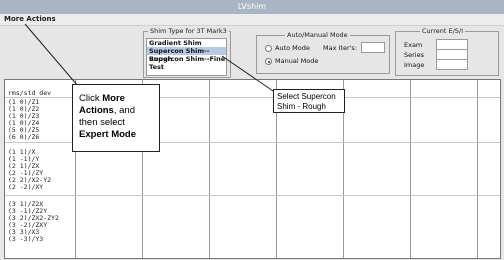  Describe the element at coordinates (306, 96) in the screenshot. I see `callout-text: Select Supercon` at that location.